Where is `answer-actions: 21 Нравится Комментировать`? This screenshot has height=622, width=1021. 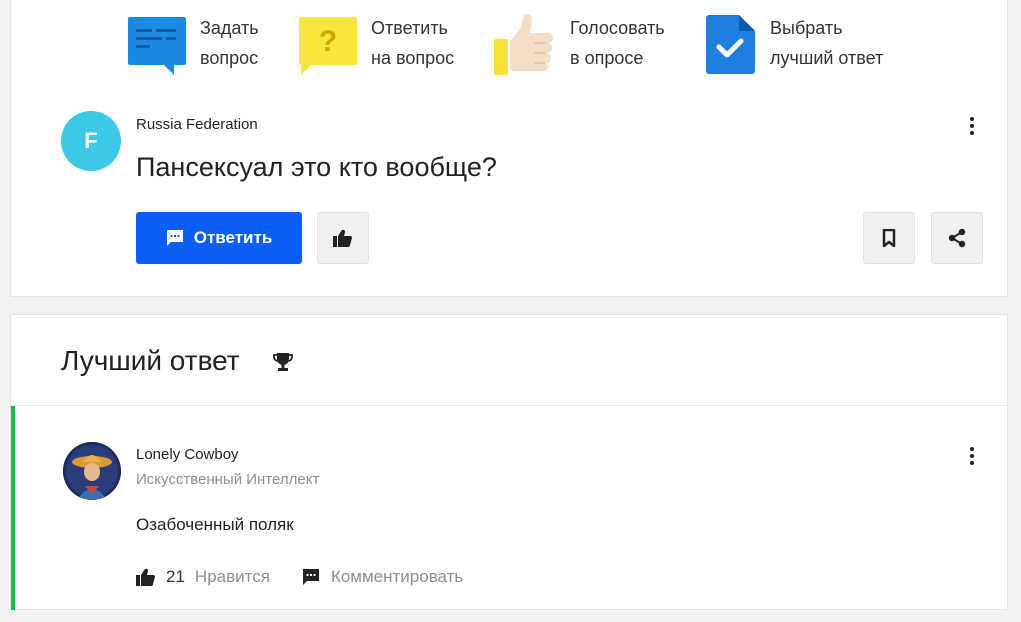 answer-actions: 21 Нравится Комментировать is located at coordinates (299, 577).